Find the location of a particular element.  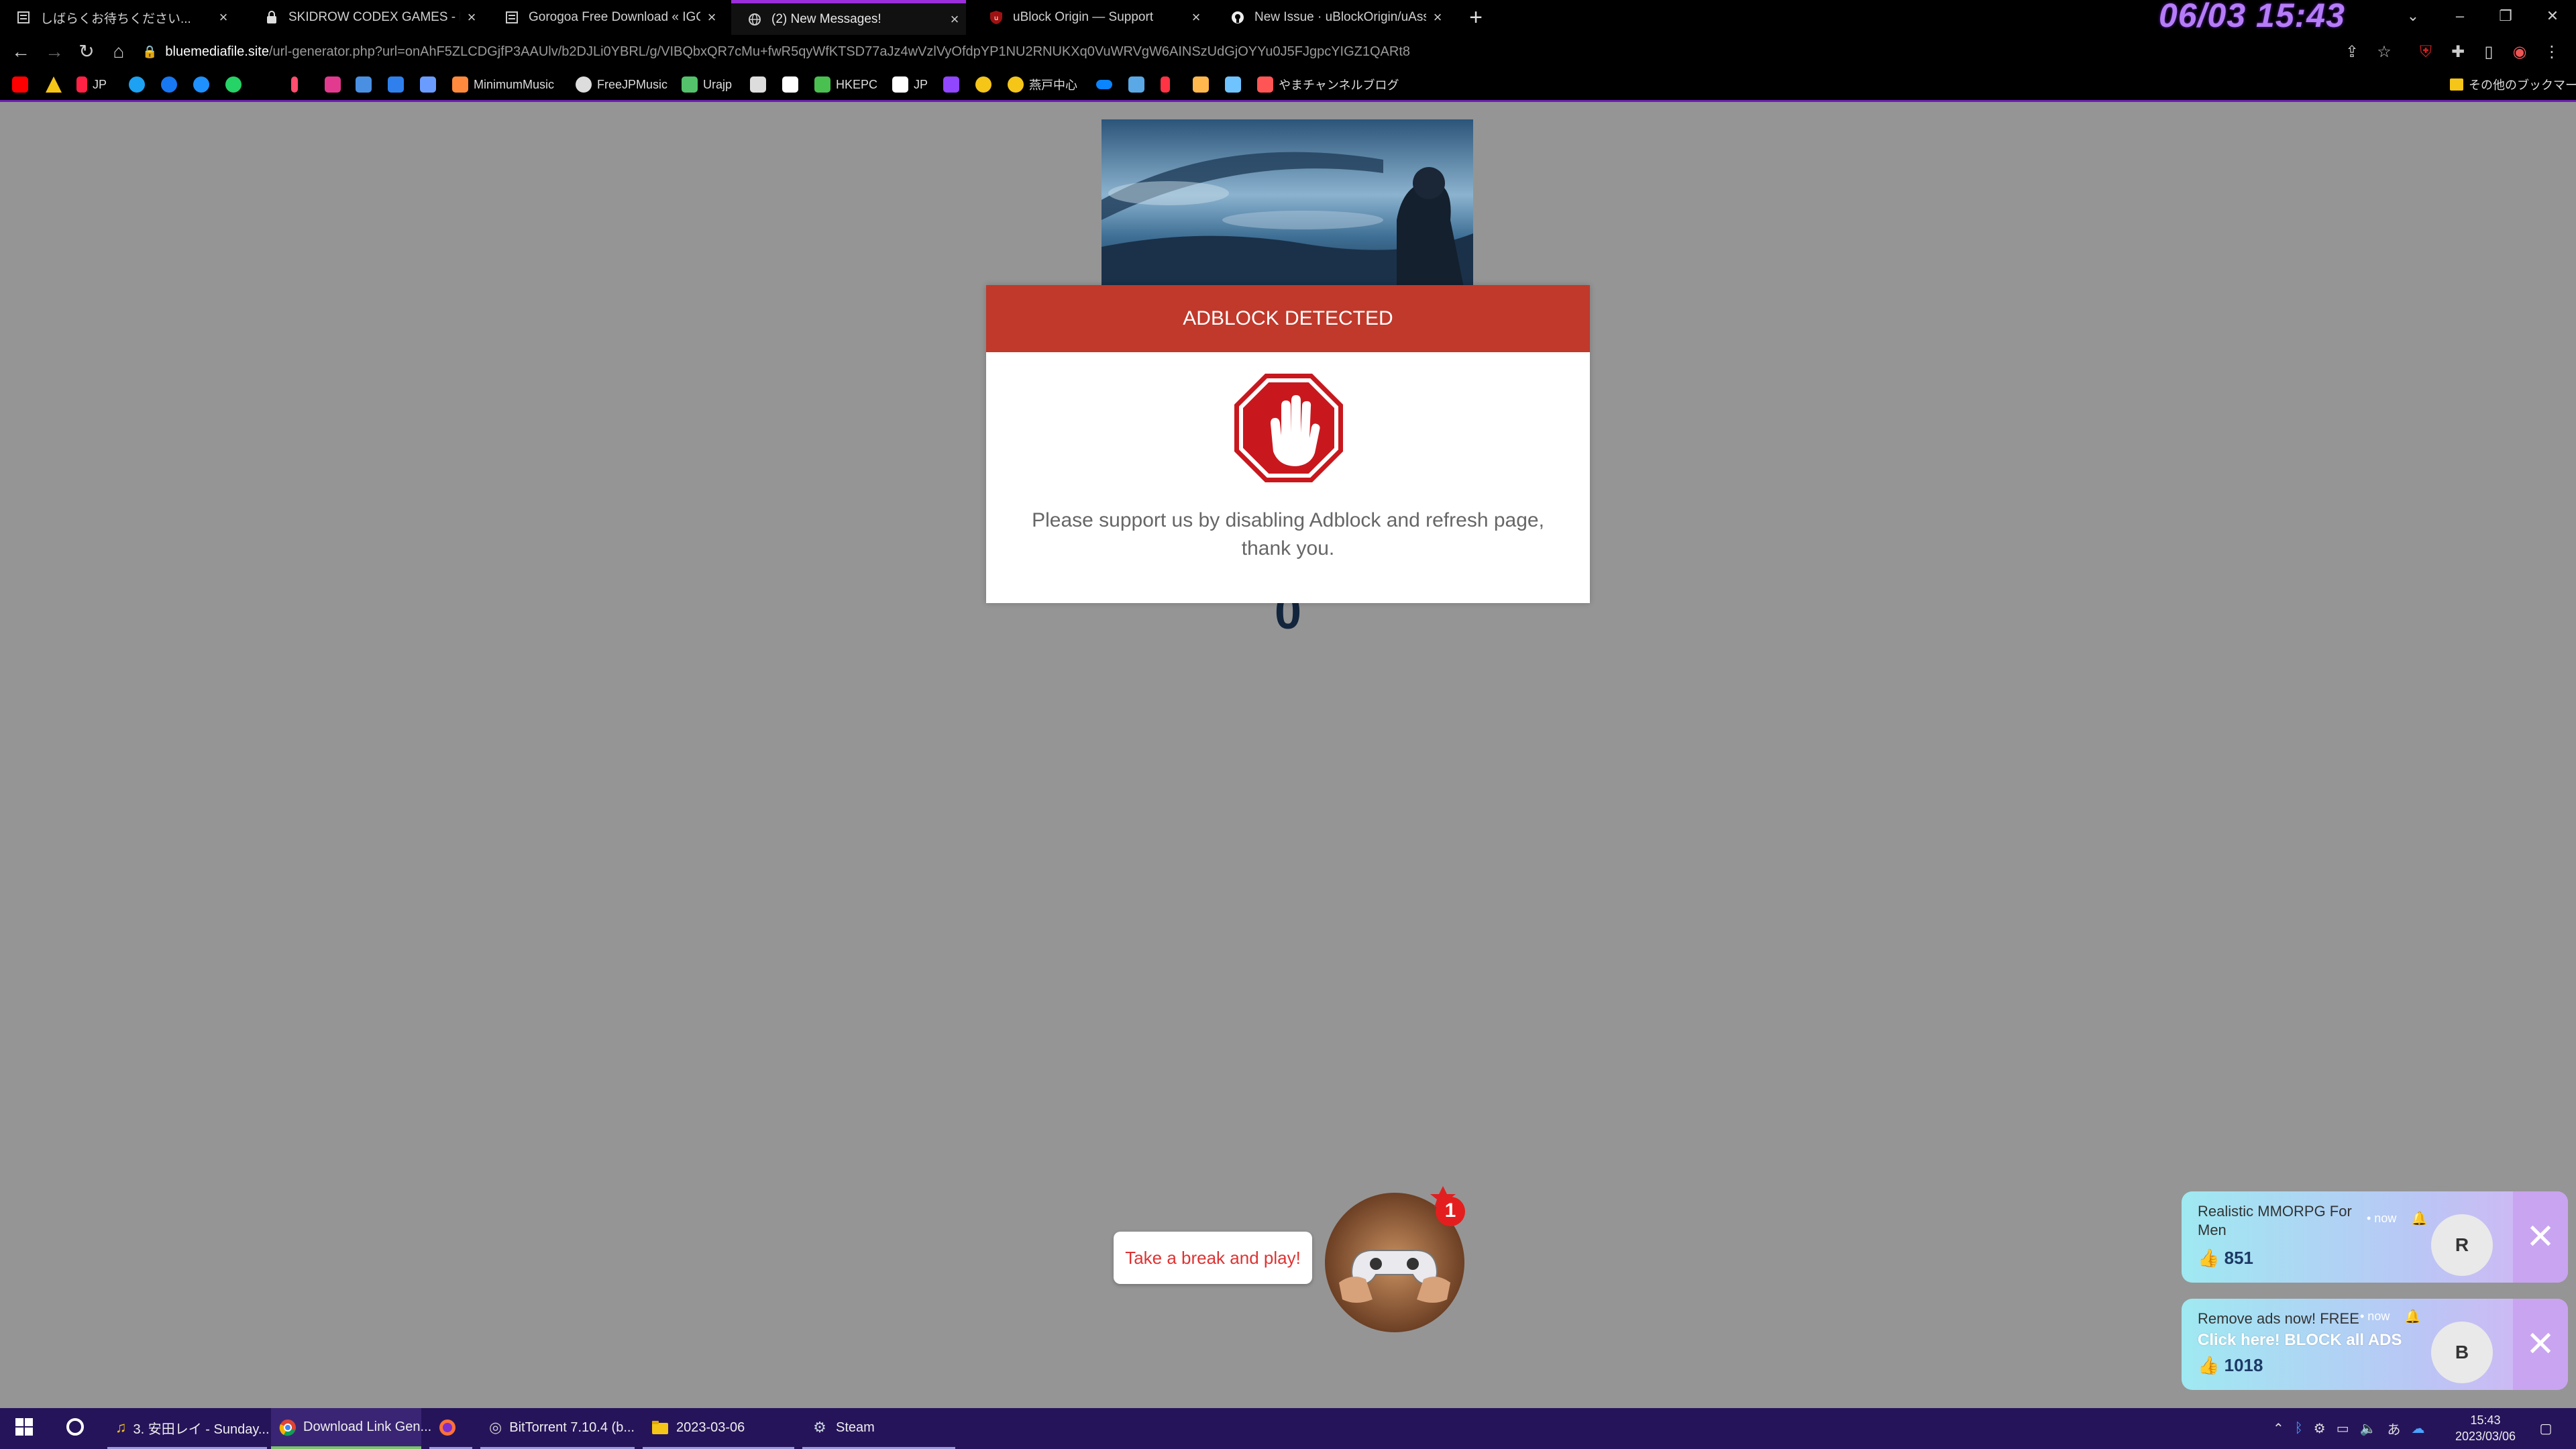

onedrive-icon: ☁ is located at coordinates (2418, 1428).